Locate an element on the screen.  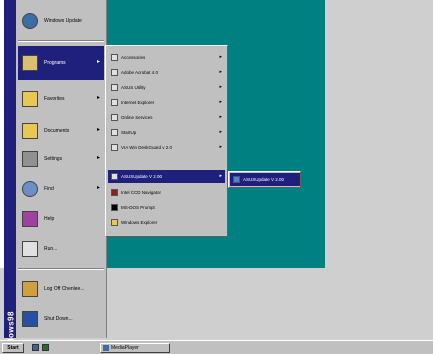
start-button-label: Start is located at coordinates (13, 348).